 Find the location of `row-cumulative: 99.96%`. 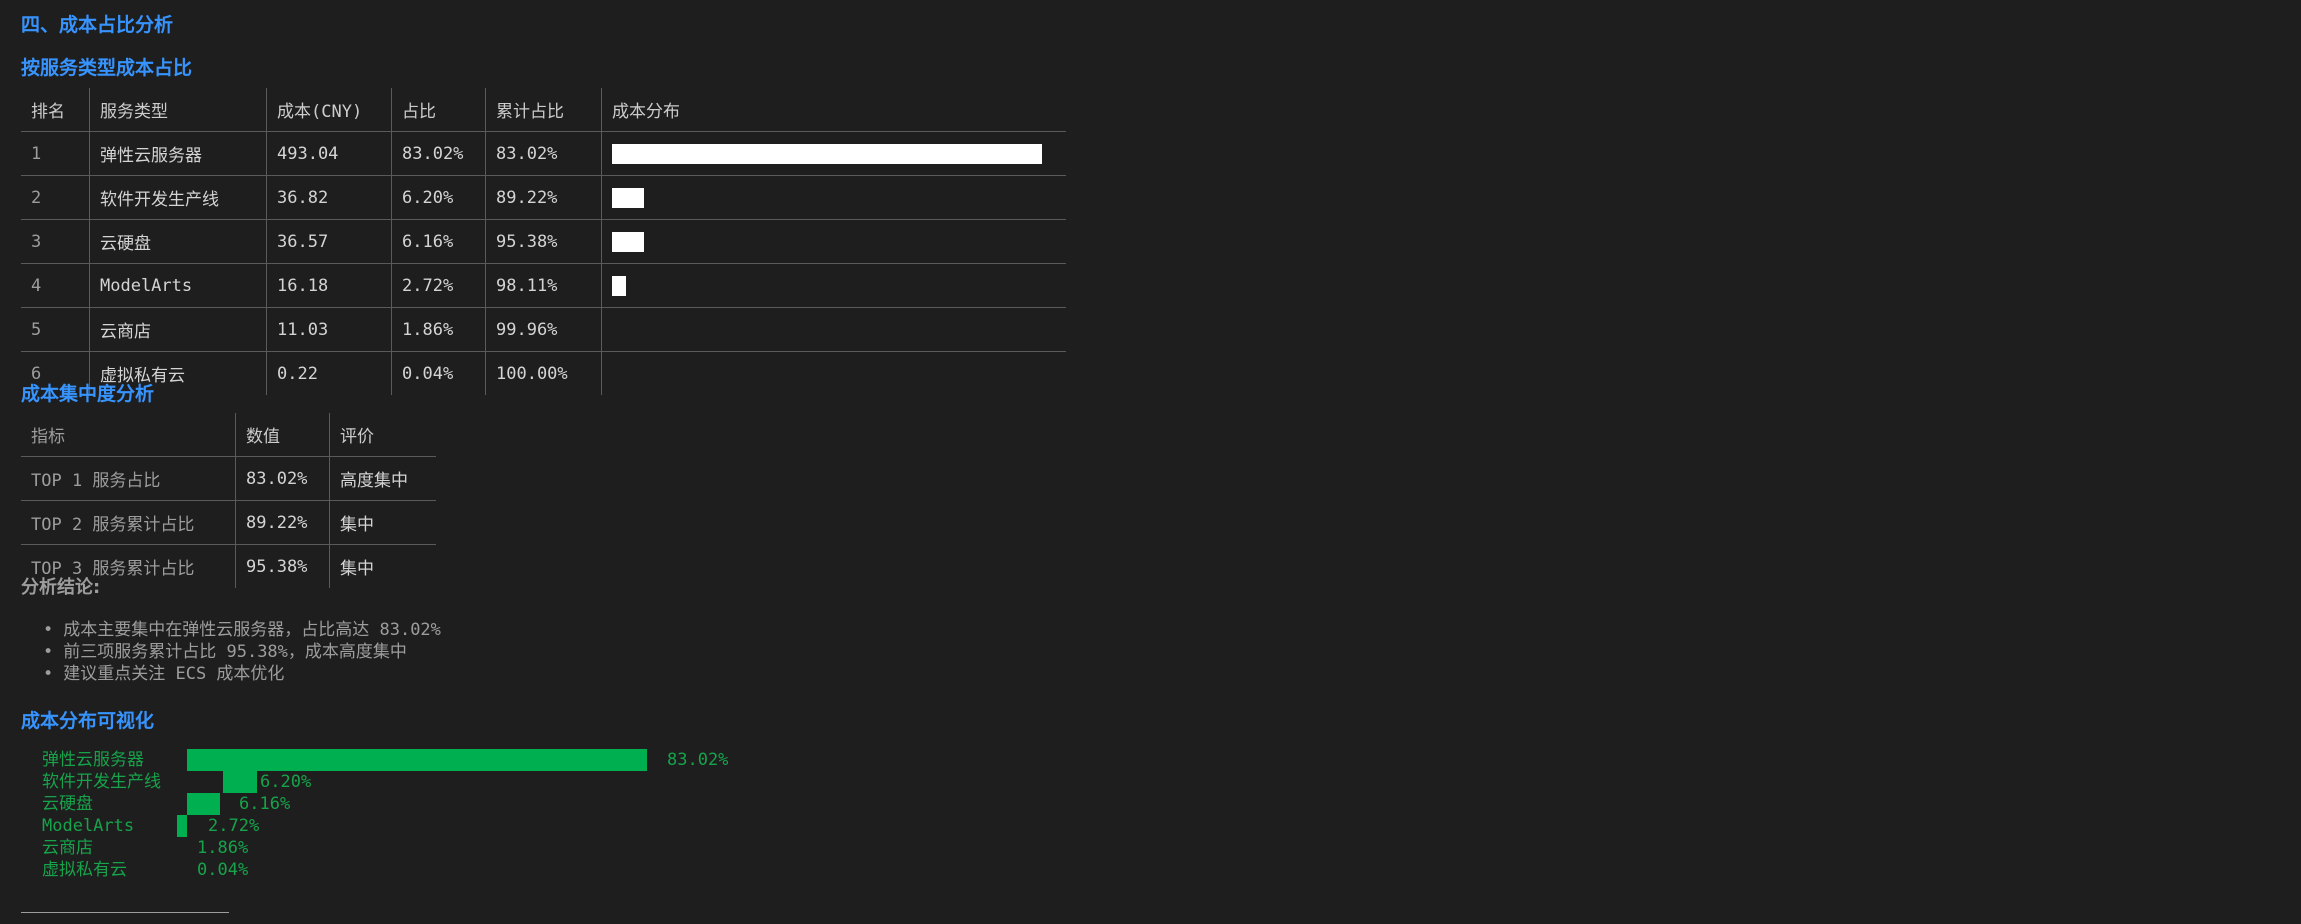

row-cumulative: 99.96% is located at coordinates (543, 329).